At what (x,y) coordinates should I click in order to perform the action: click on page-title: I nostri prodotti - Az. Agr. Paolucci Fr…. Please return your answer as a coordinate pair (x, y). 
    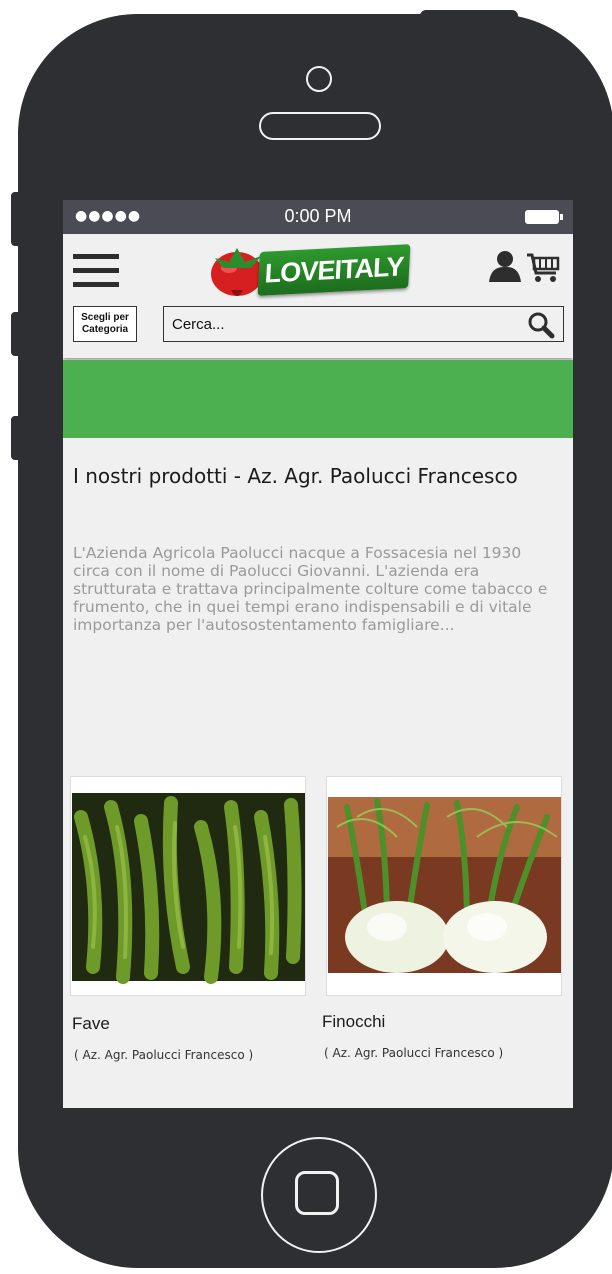
    Looking at the image, I should click on (295, 476).